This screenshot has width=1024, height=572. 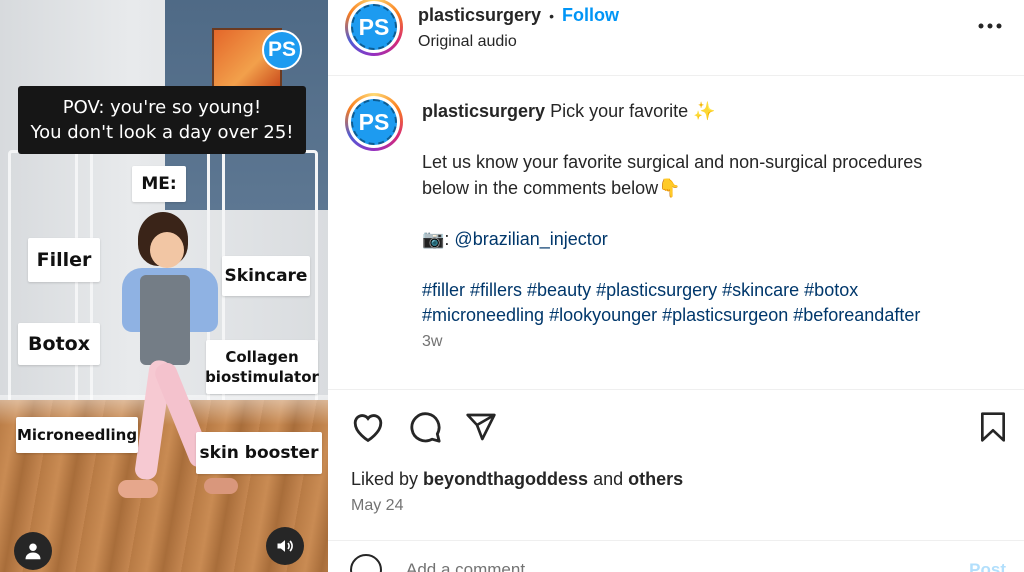 I want to click on video-label-collagen: Collagen biostimulator, so click(x=262, y=367).